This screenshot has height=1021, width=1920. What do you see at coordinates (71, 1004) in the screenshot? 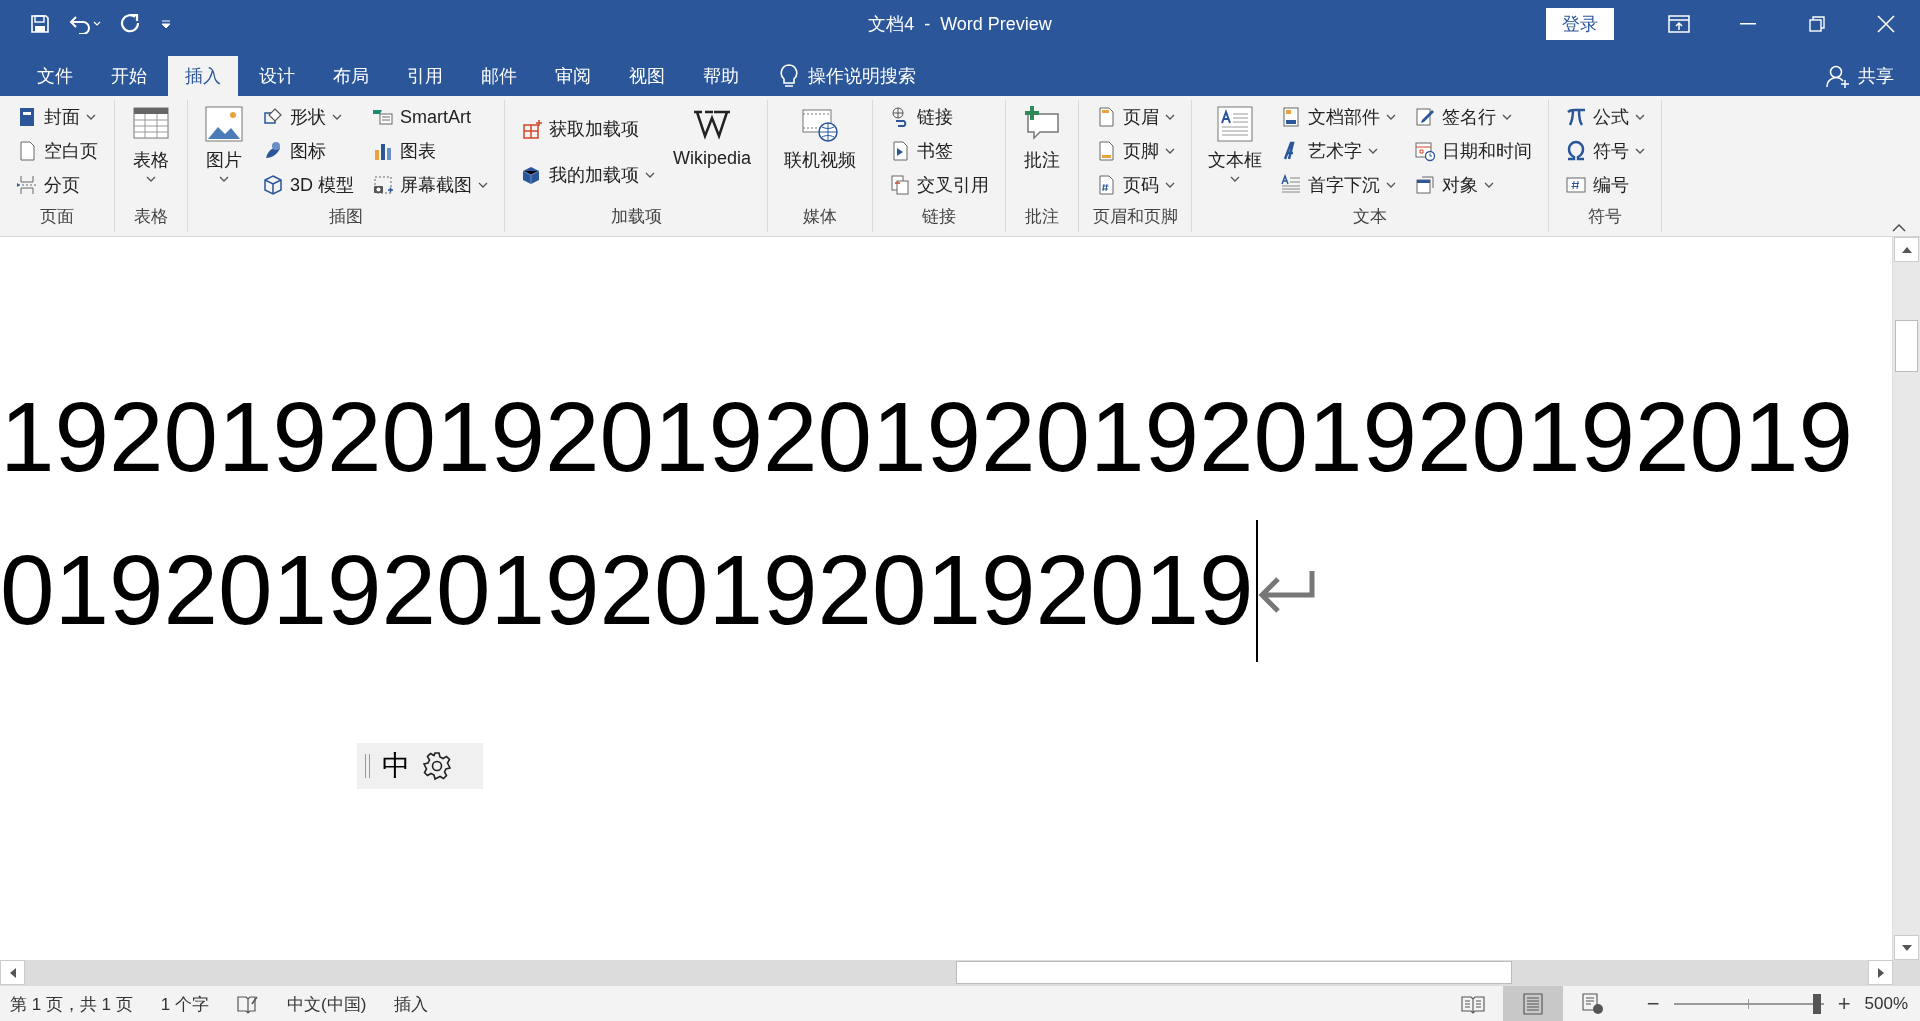
I see `page-count: 第 1 页，共 1 页` at bounding box center [71, 1004].